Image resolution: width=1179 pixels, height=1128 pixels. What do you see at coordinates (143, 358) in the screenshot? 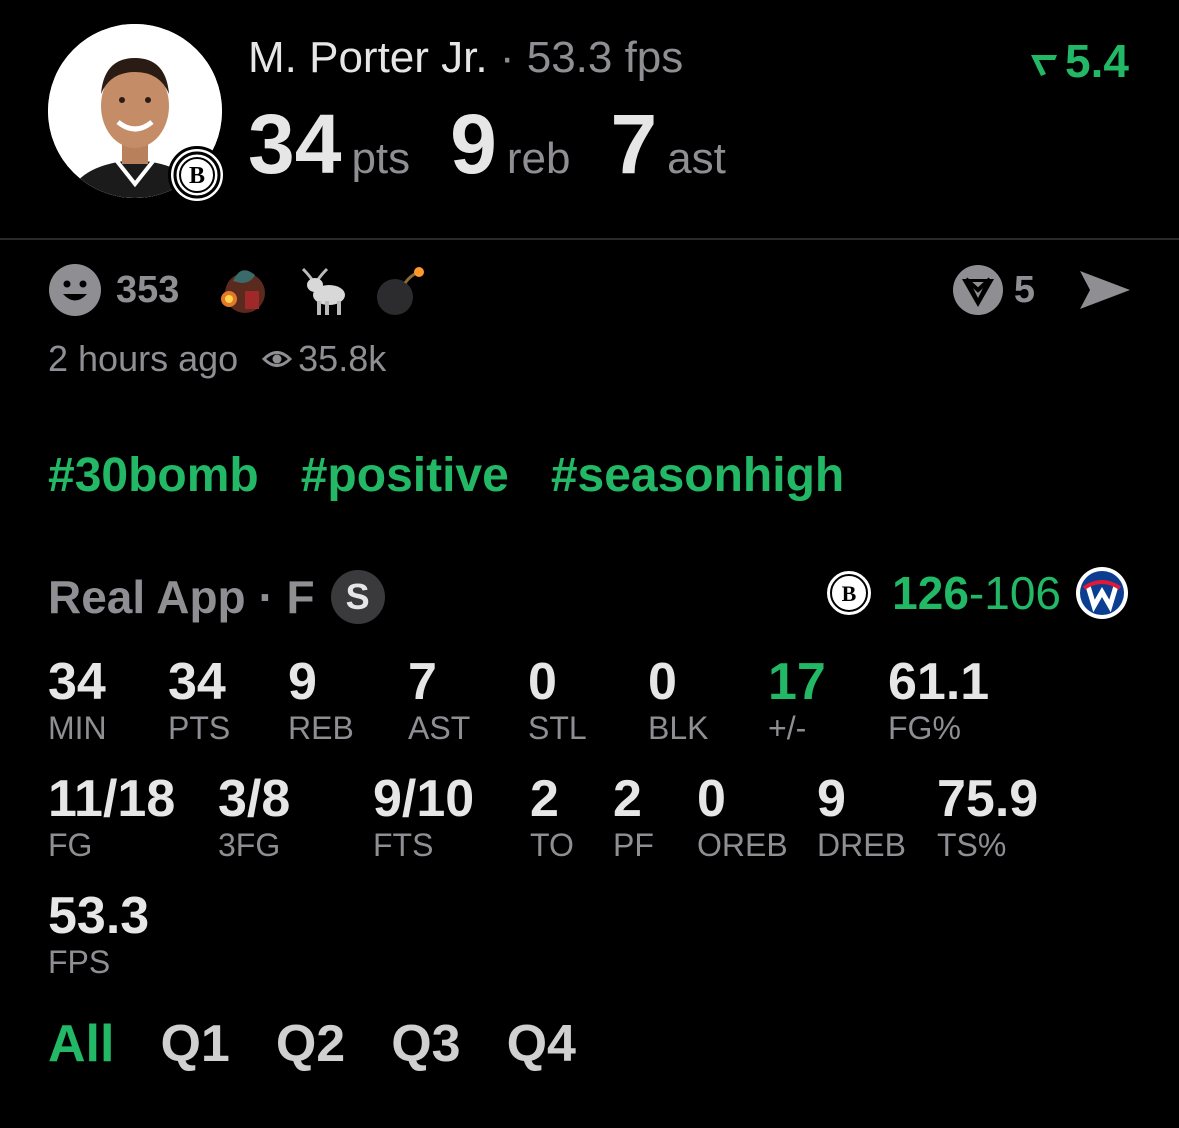
I see `time-ago: 2 hours ago` at bounding box center [143, 358].